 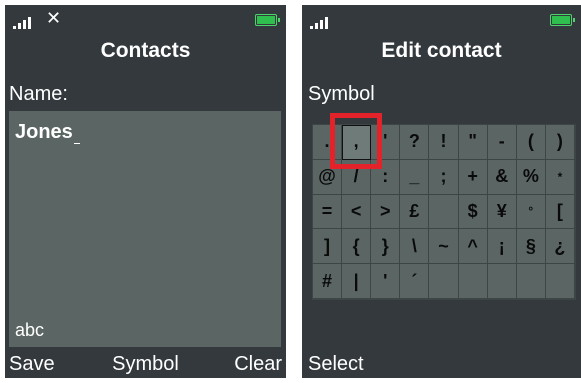 I want to click on symbol-cell: [, so click(x=560, y=212).